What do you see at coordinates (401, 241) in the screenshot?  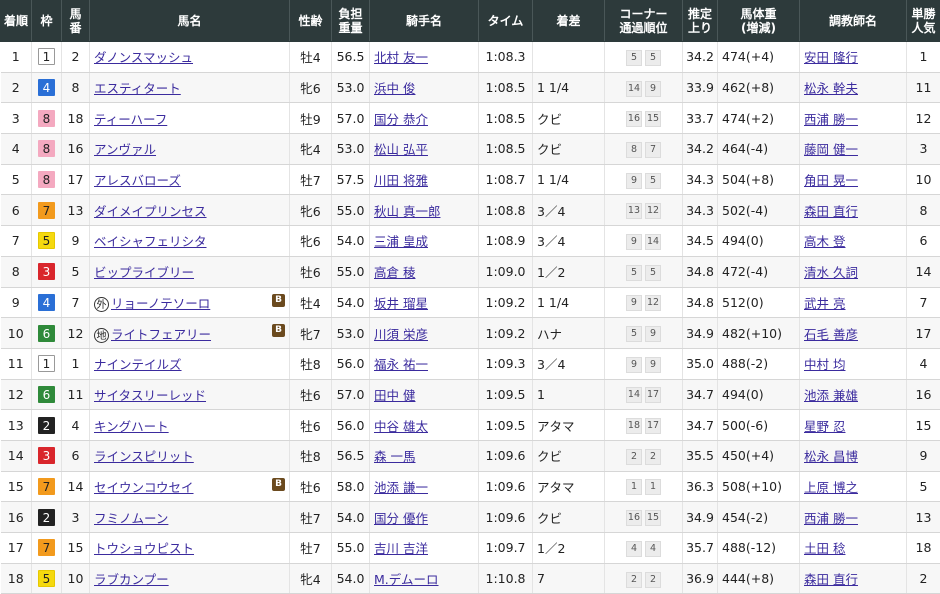 I see `jockey-name-link: 三浦 皇成` at bounding box center [401, 241].